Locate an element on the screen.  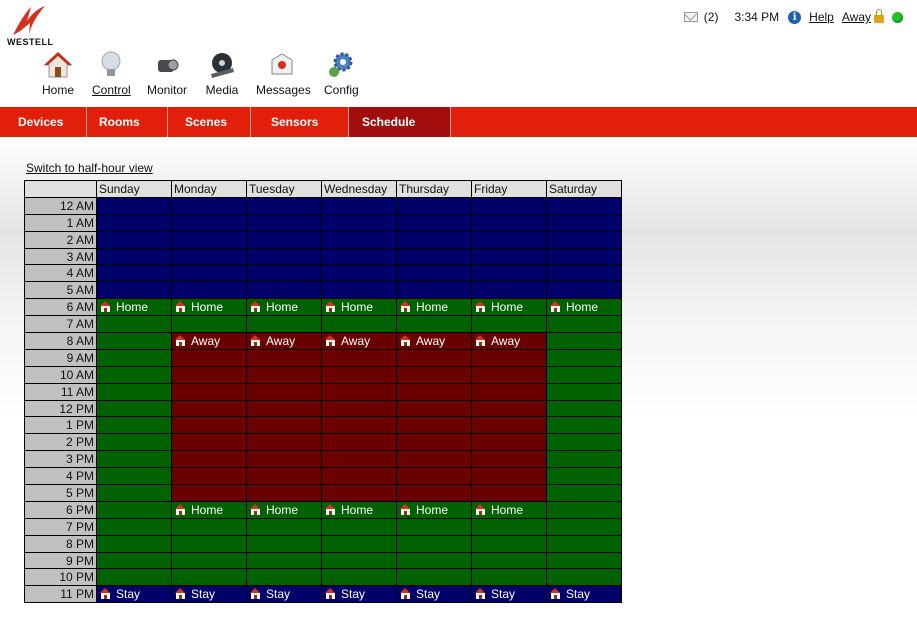
mode-link: Away is located at coordinates (856, 17).